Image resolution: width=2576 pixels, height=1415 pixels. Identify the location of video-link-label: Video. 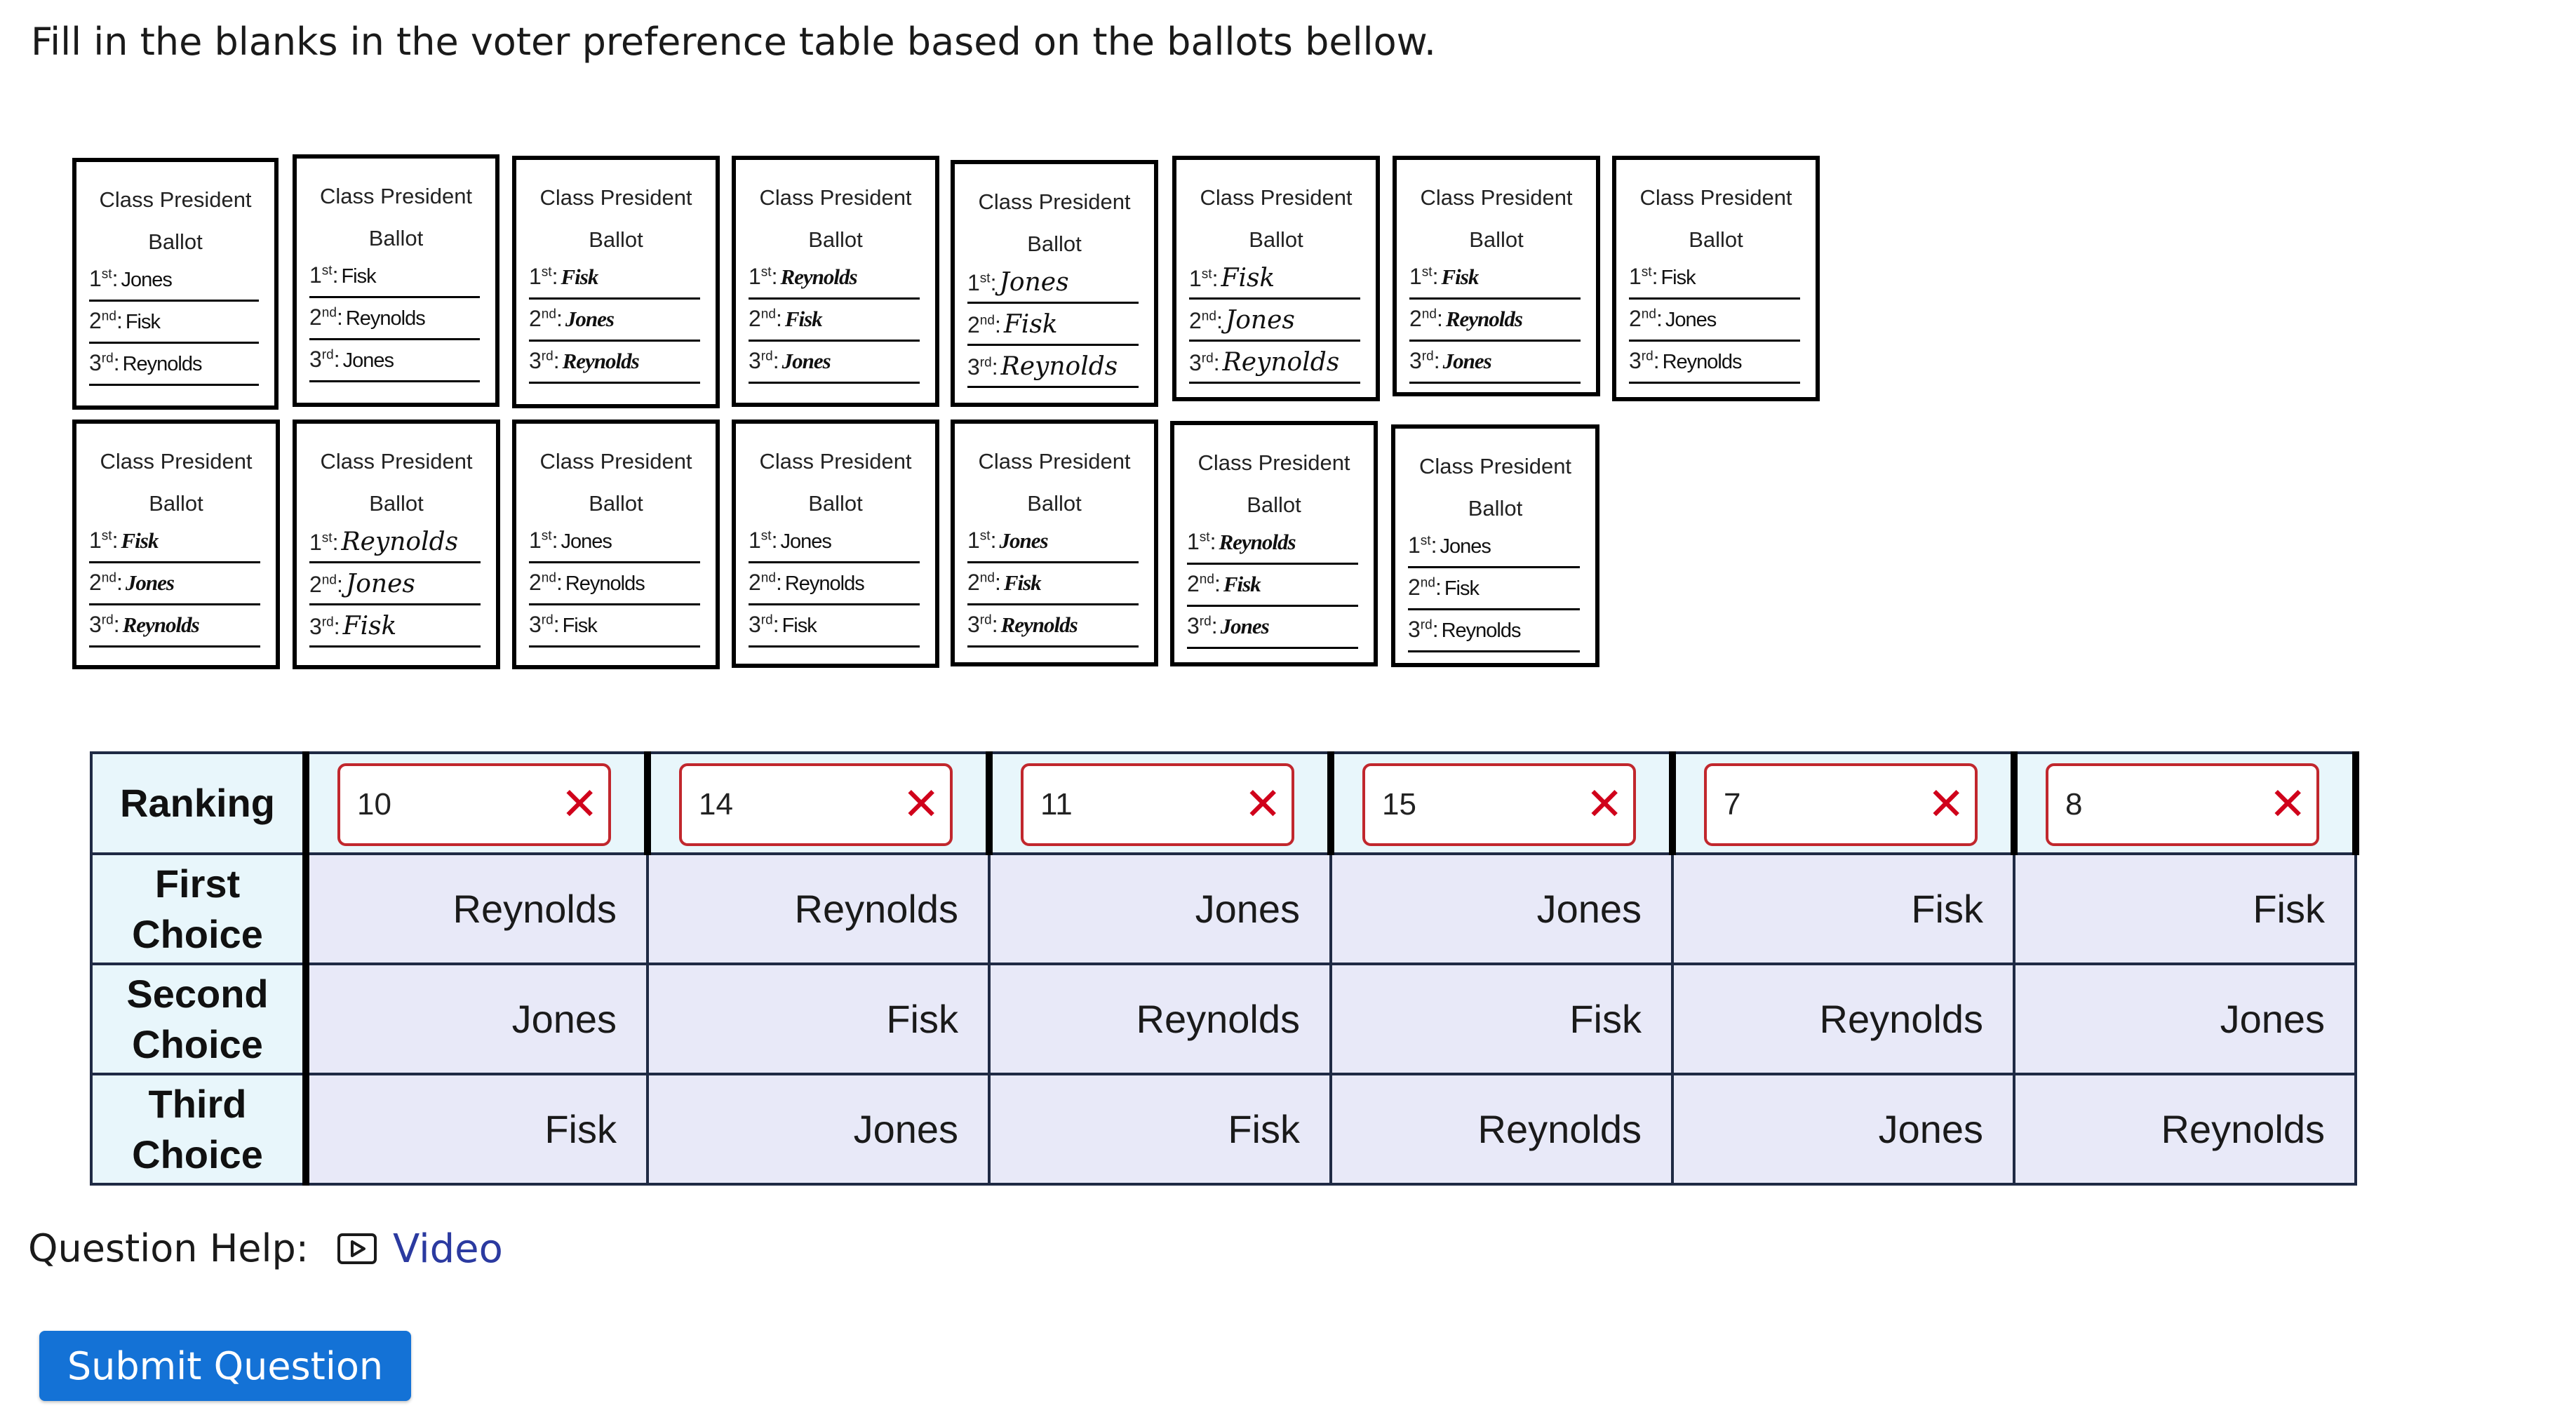
(448, 1249).